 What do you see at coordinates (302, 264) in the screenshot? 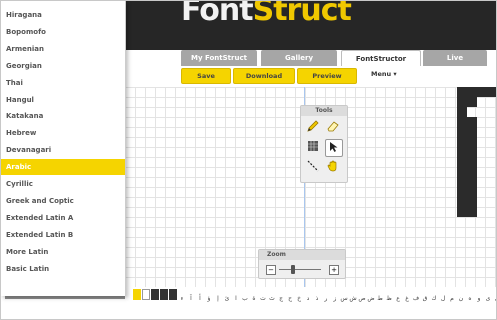
I see `zoom-panel: Zoom − +` at bounding box center [302, 264].